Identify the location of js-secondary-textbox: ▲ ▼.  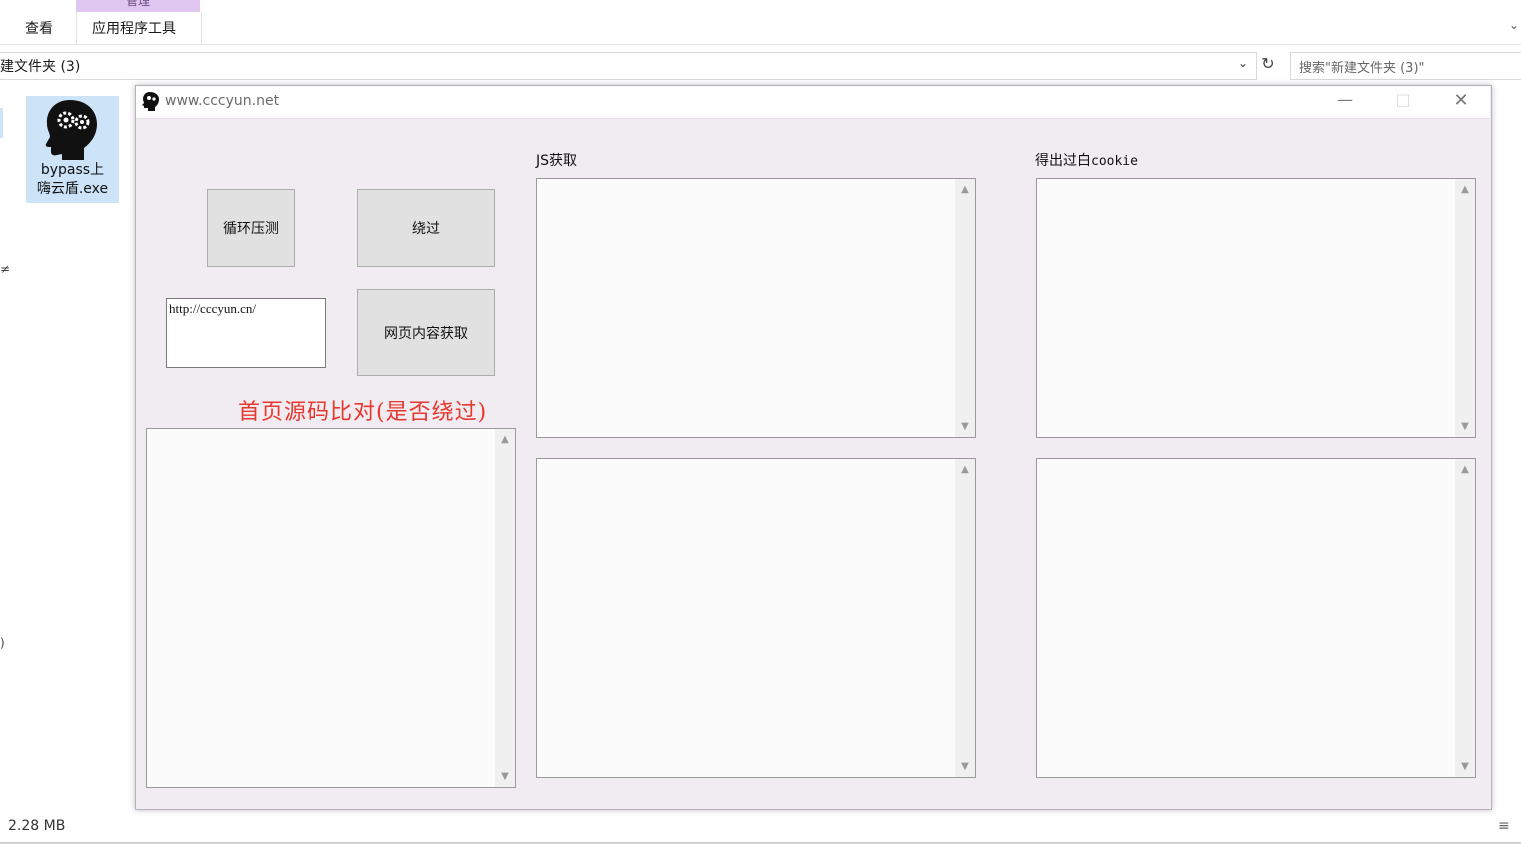
(756, 618).